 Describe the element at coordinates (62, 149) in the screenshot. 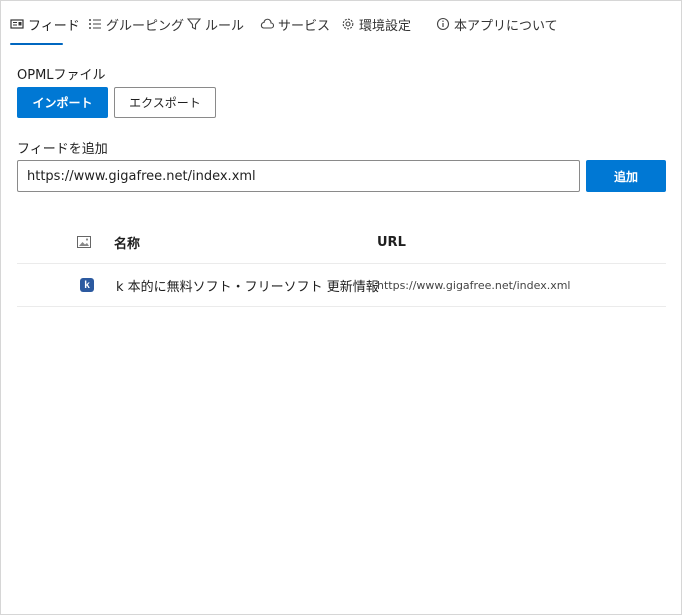

I see `add-feed-section-label: フィードを追加` at that location.